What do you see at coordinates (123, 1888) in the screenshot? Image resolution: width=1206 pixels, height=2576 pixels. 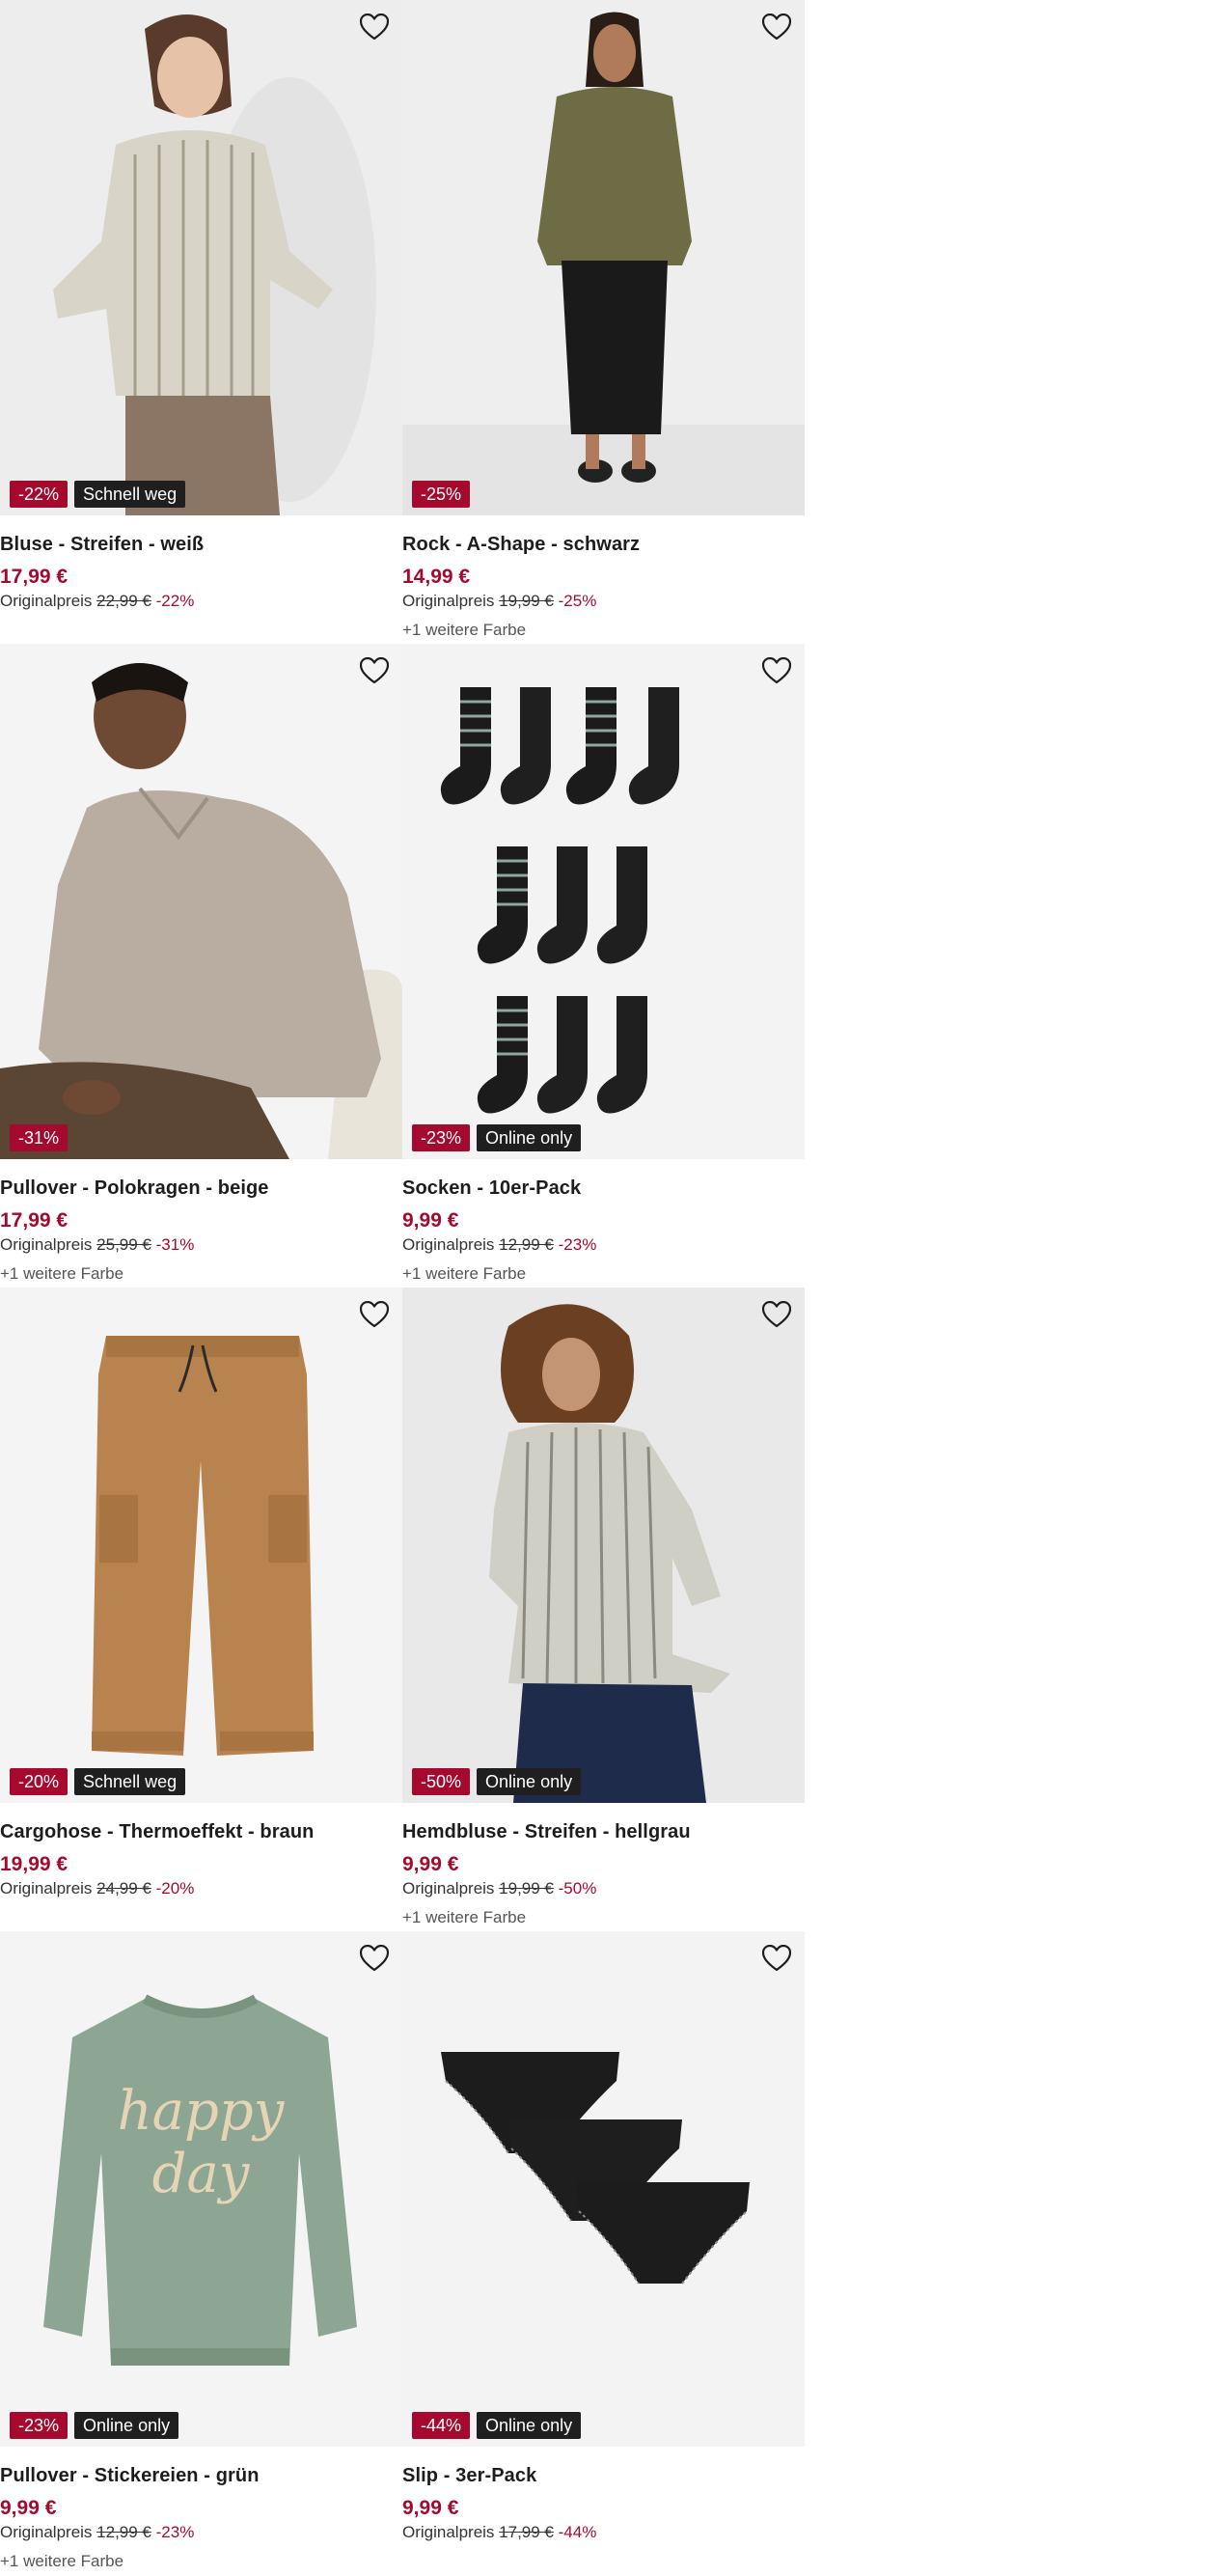 I see `original-price: 24,99 €` at bounding box center [123, 1888].